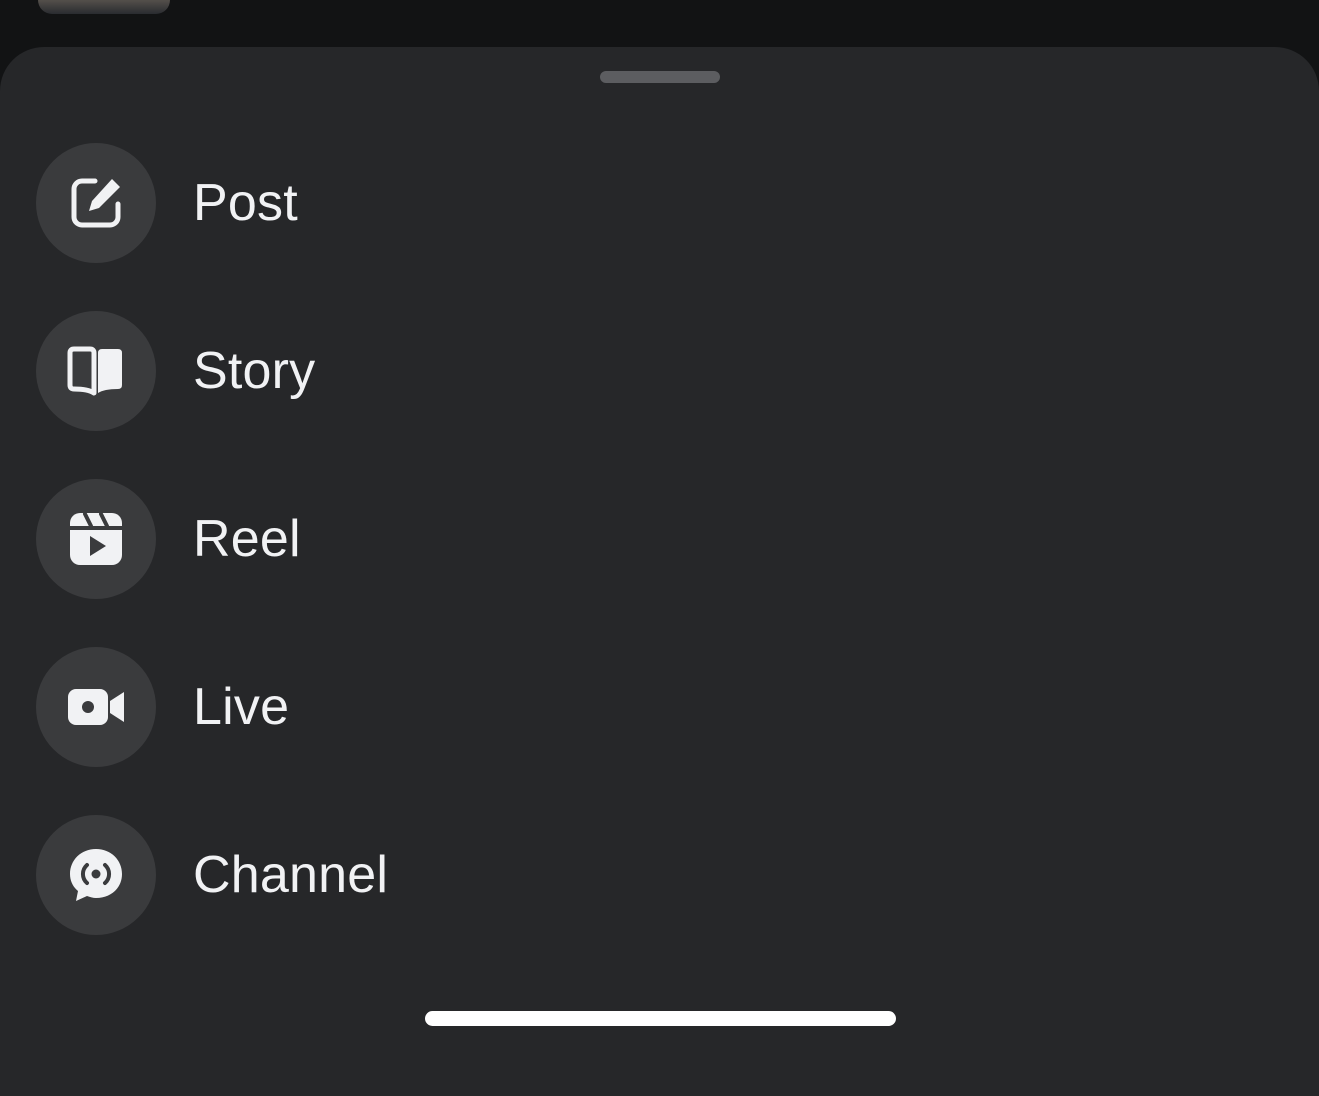 Image resolution: width=1319 pixels, height=1096 pixels. I want to click on menu-item-label: Story, so click(254, 371).